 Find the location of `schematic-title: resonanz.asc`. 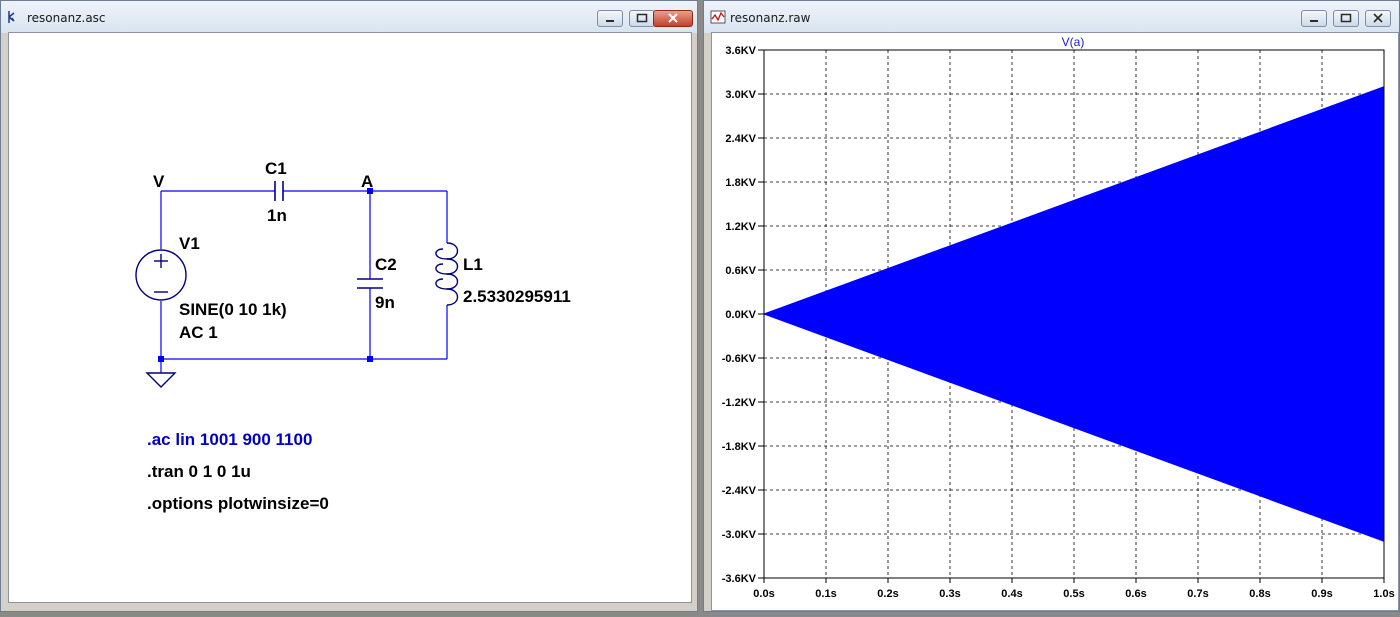

schematic-title: resonanz.asc is located at coordinates (66, 18).